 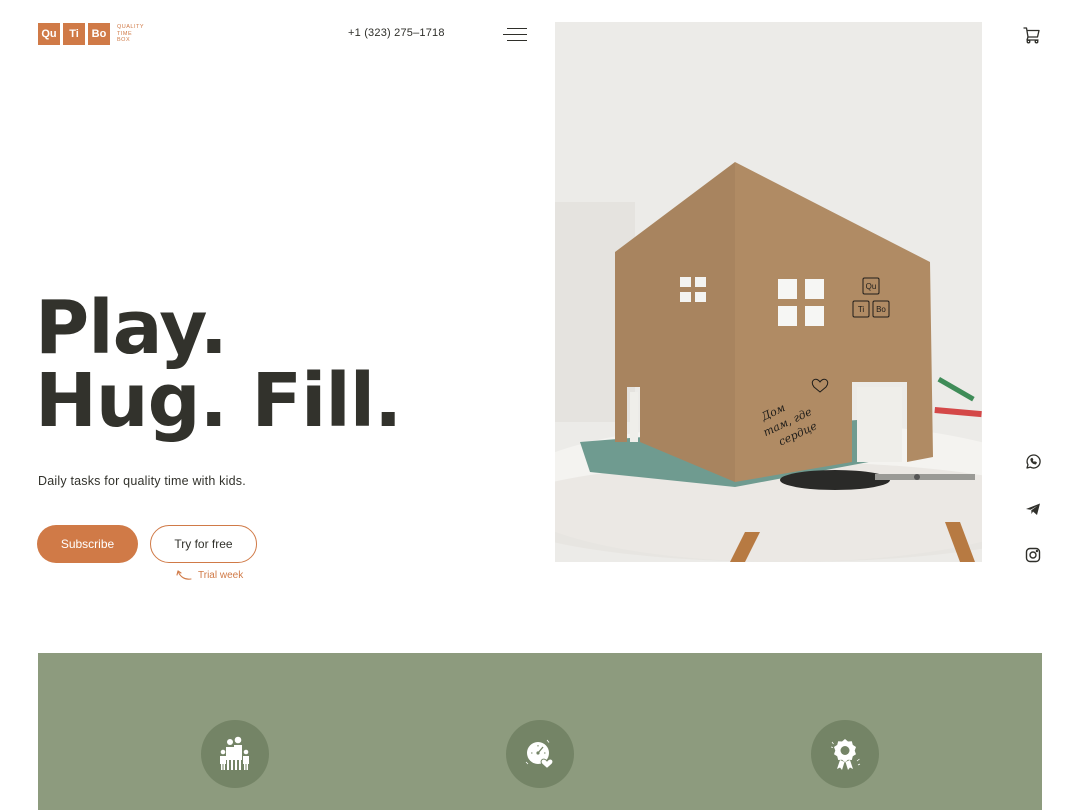 I want to click on hero-headline-line: Hug. Fill., so click(x=218, y=401).